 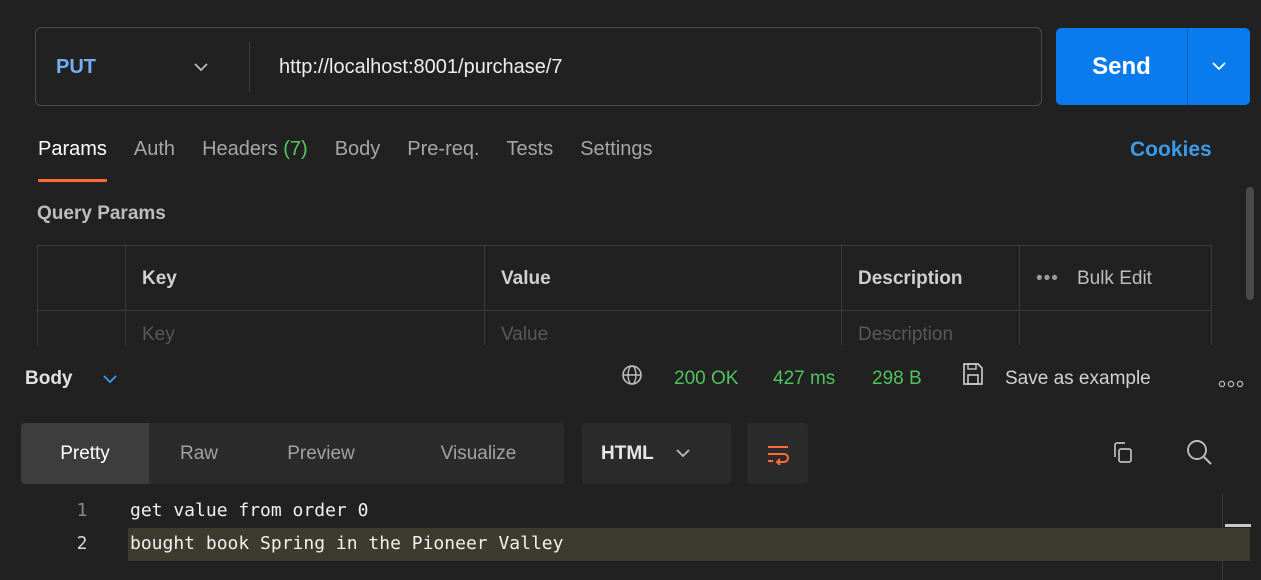 I want to click on wrap-lines-button, so click(x=777, y=453).